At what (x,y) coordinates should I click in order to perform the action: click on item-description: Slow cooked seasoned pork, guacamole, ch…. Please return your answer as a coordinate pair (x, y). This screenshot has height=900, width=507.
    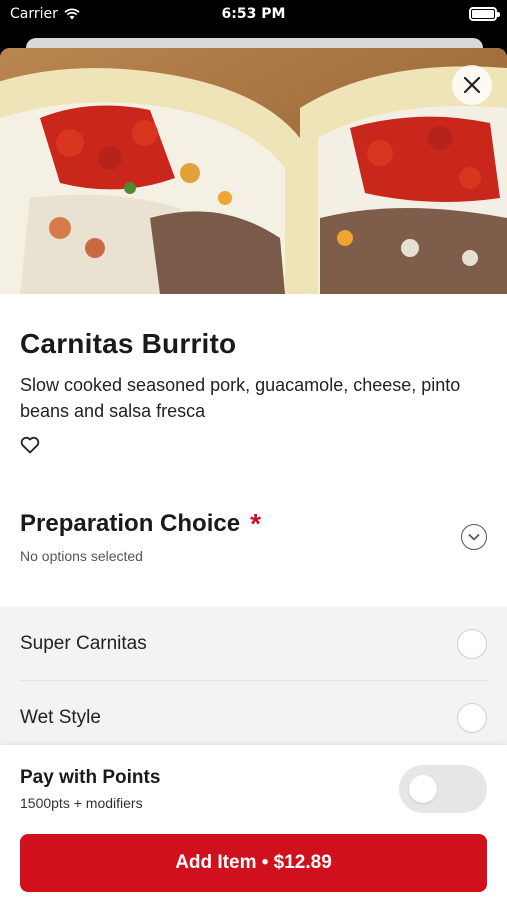
    Looking at the image, I should click on (240, 398).